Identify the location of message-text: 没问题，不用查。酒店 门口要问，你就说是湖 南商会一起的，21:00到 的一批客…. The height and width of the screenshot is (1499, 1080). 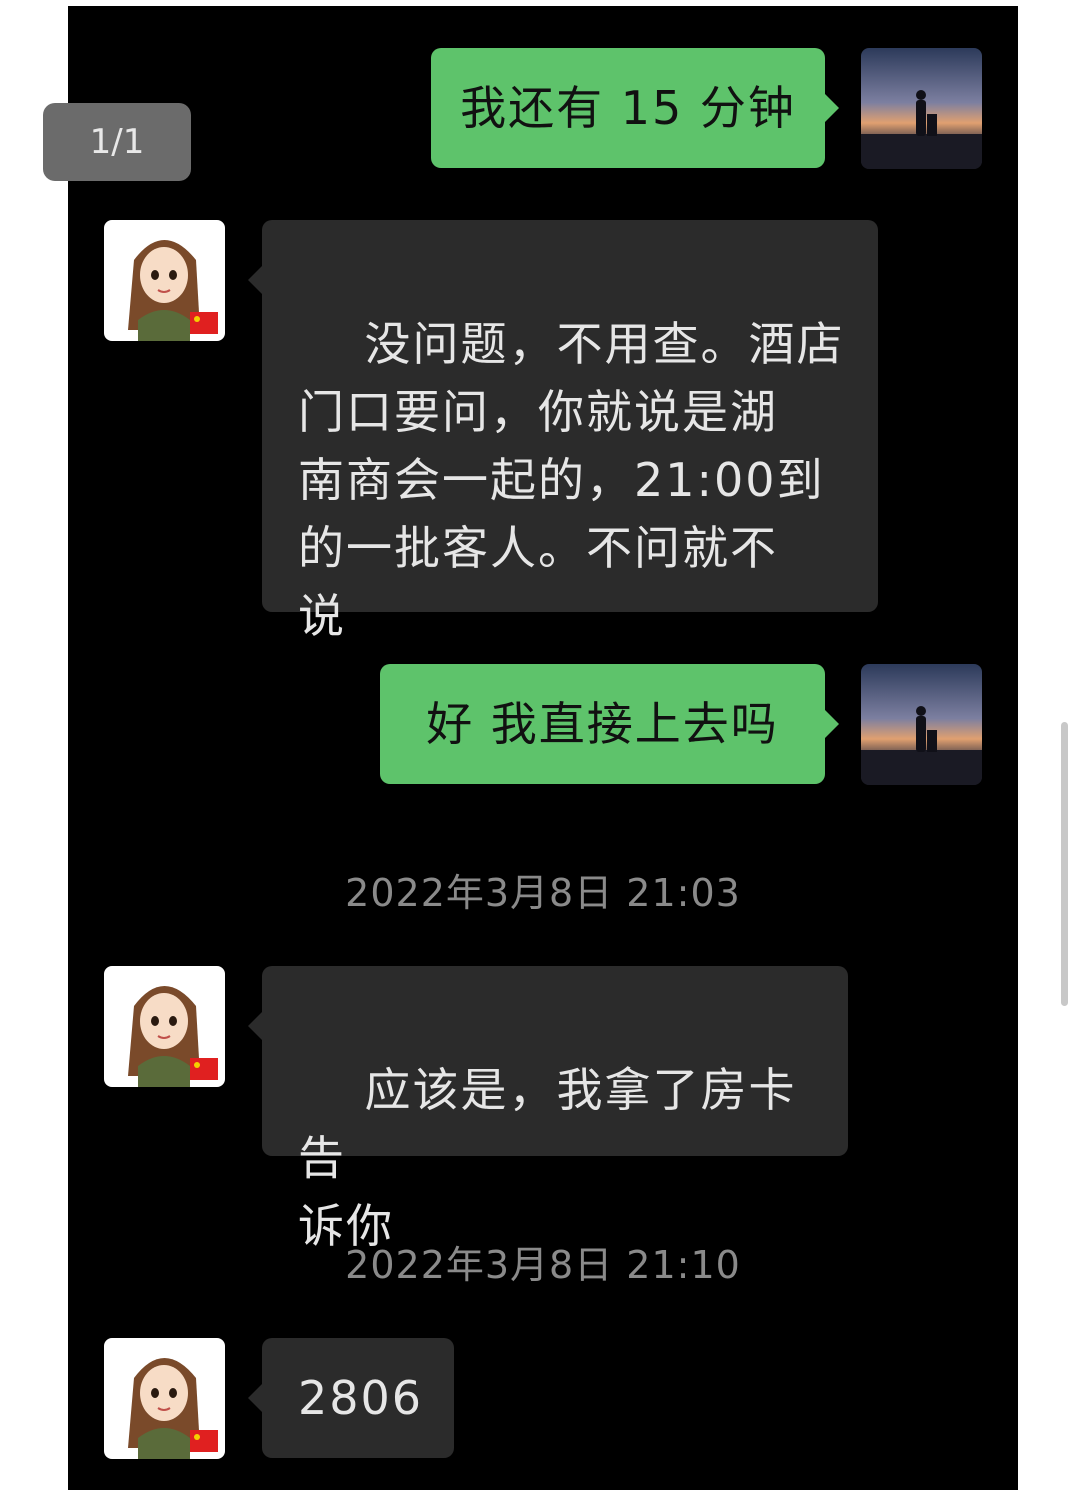
(571, 480).